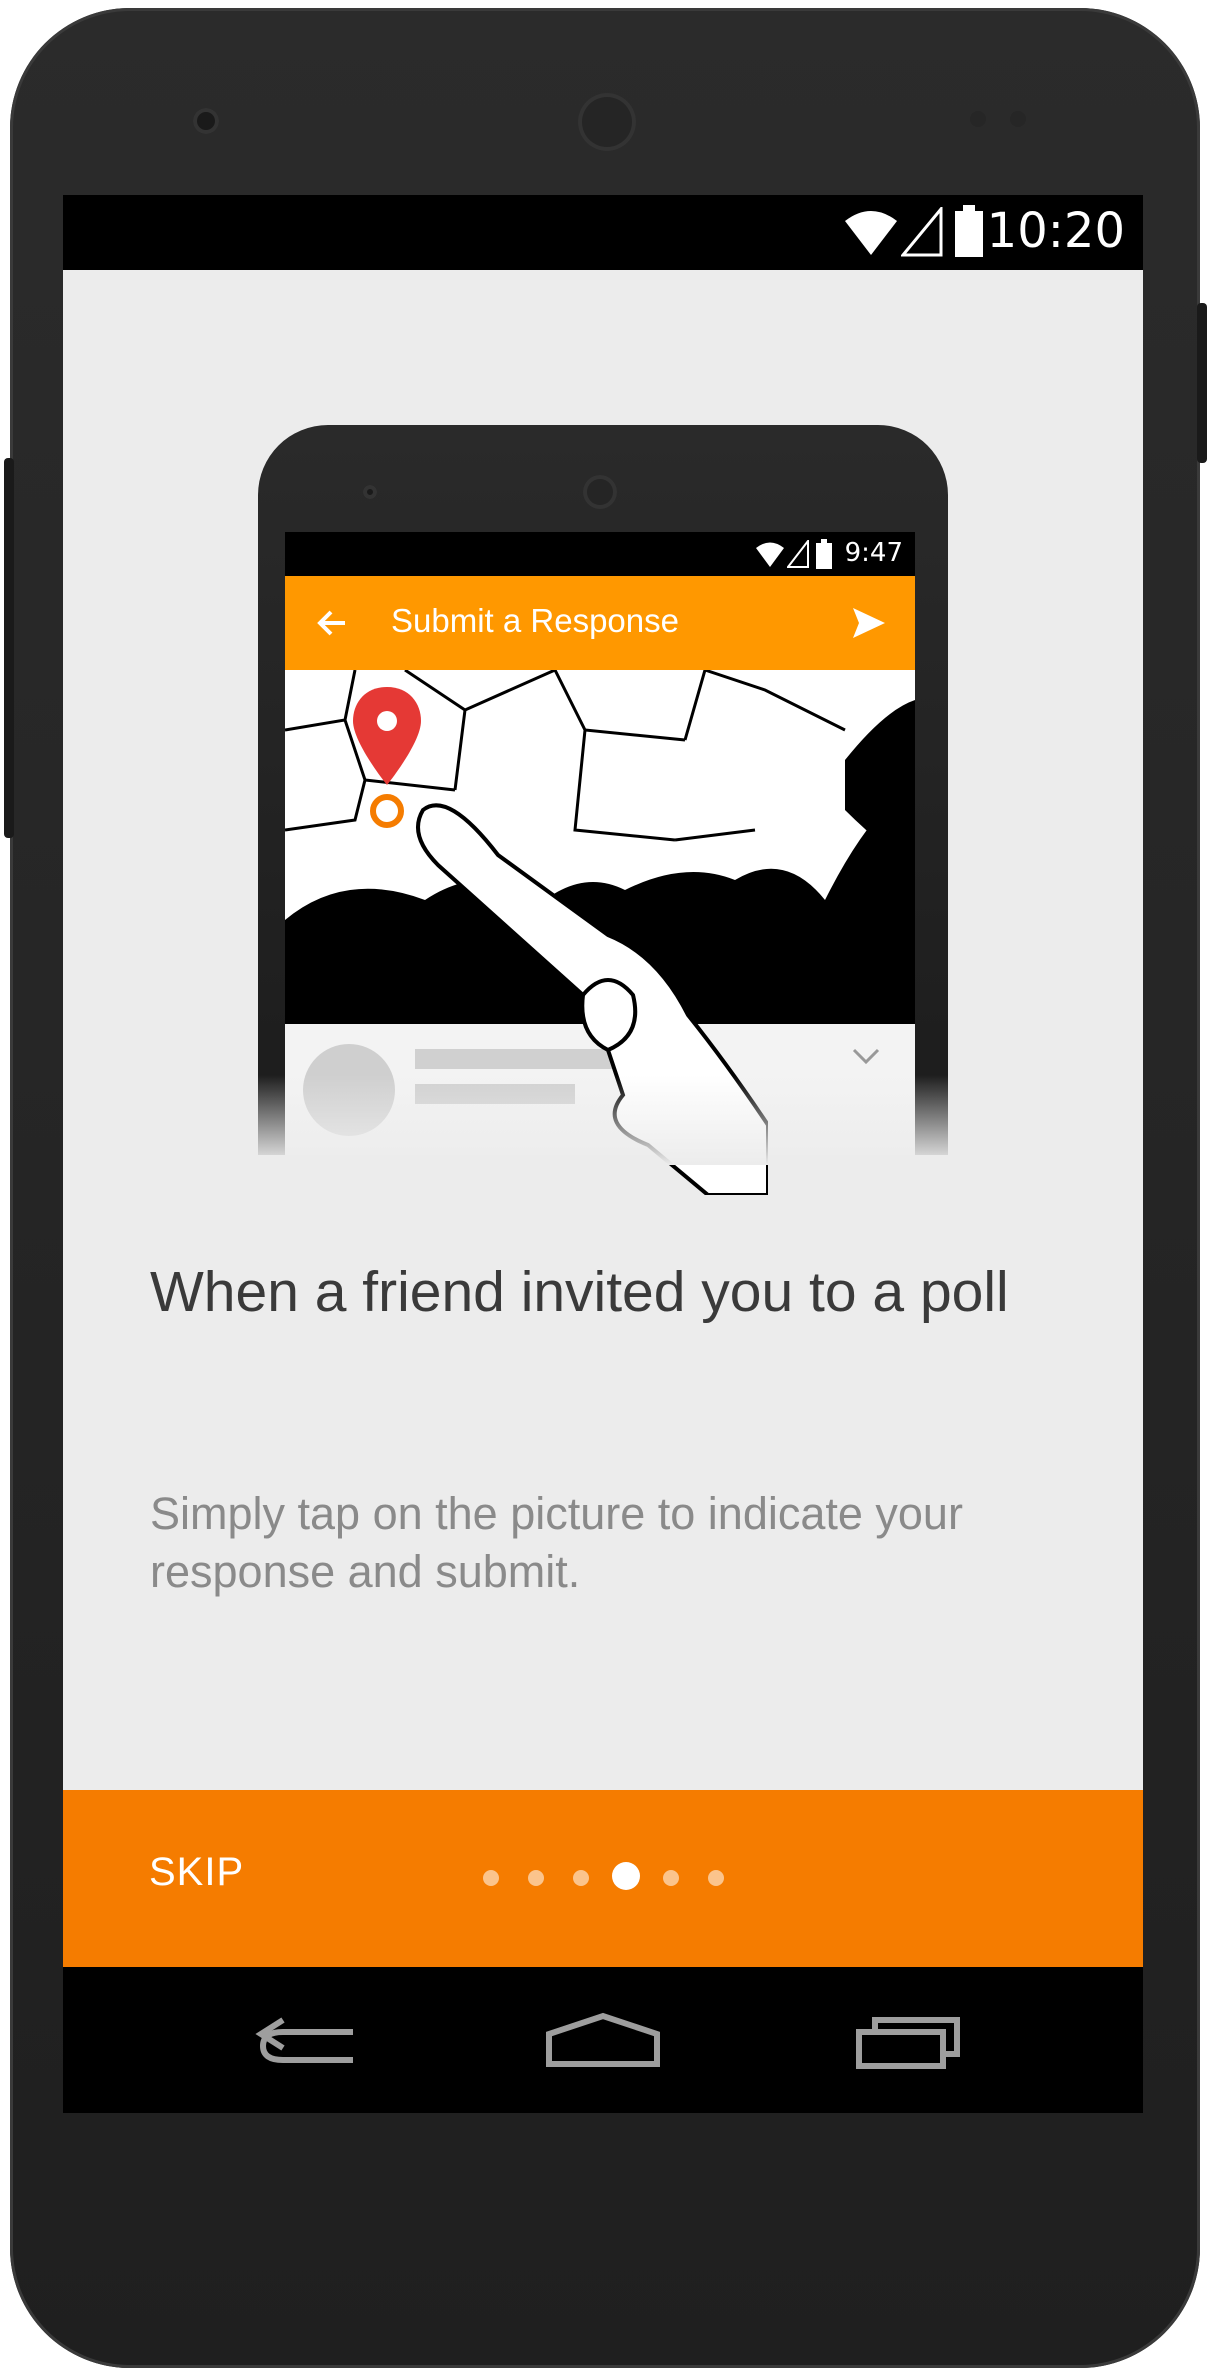  Describe the element at coordinates (798, 554) in the screenshot. I see `illustration-signal-icon` at that location.